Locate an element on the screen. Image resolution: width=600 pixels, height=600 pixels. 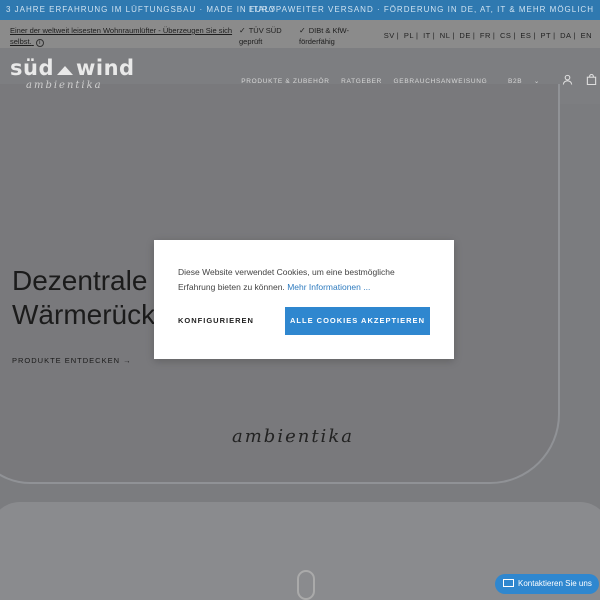
scroll-indicator-icon is located at coordinates (306, 585).